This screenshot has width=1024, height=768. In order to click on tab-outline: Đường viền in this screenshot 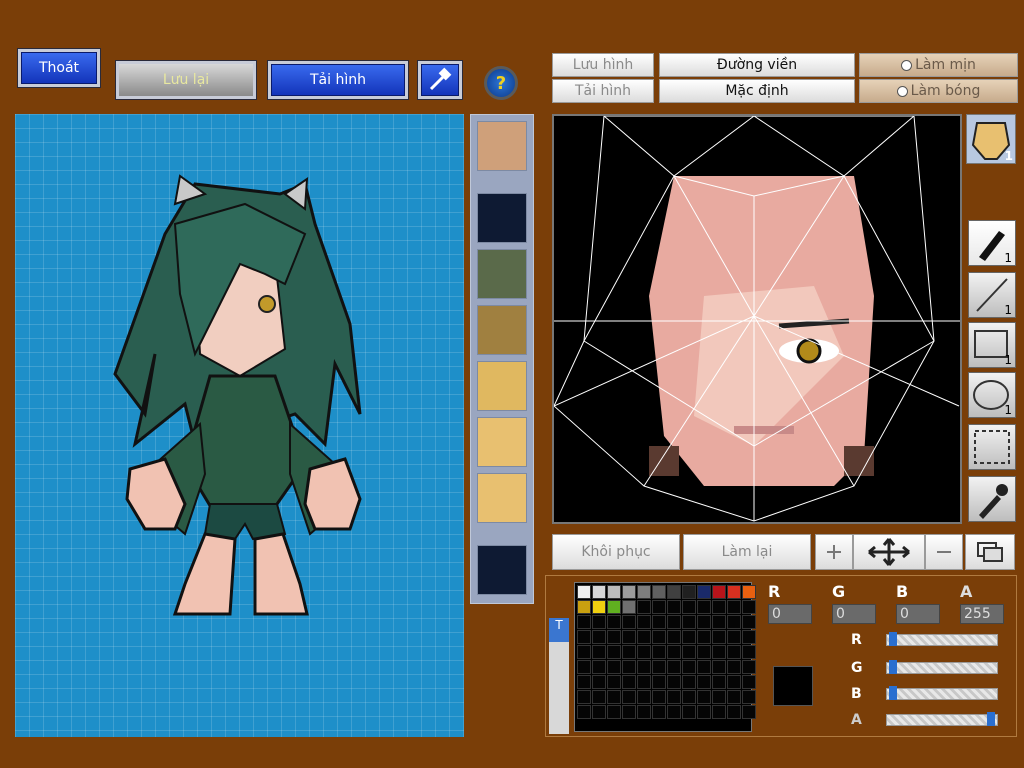, I will do `click(757, 65)`.